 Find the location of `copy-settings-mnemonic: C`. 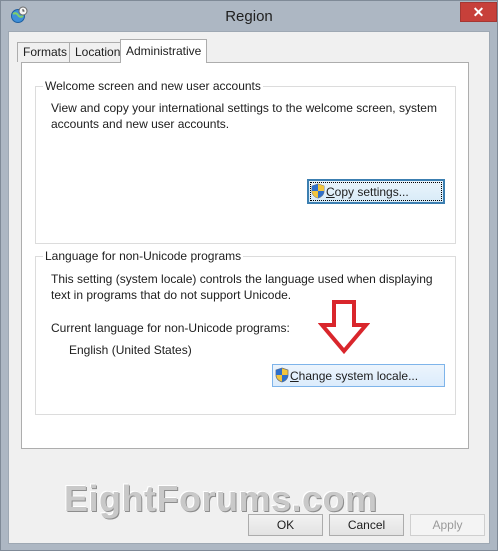

copy-settings-mnemonic: C is located at coordinates (330, 191).